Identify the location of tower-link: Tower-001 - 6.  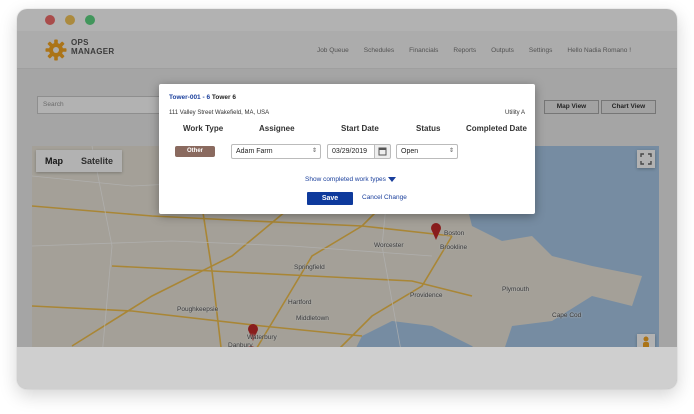
(189, 97).